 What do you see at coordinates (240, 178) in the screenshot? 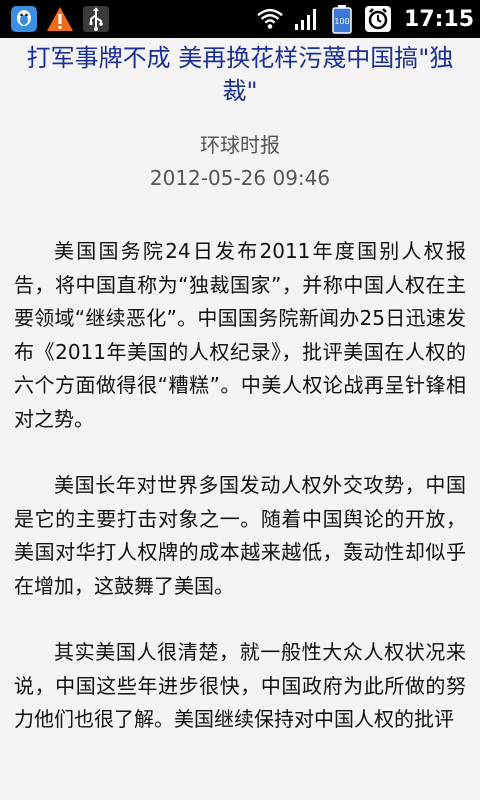
I see `article-date: 2012-05-26 09:46` at bounding box center [240, 178].